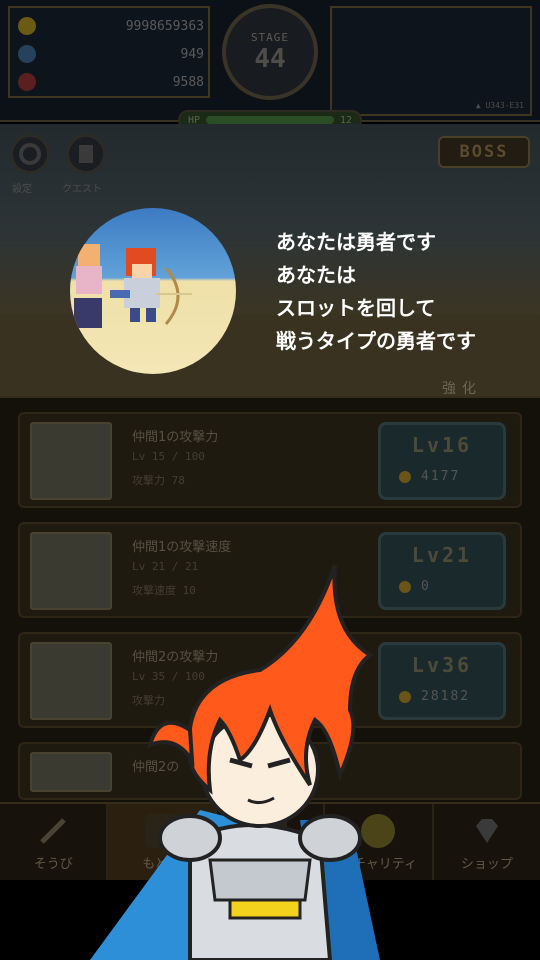 Image resolution: width=540 pixels, height=960 pixels. I want to click on diamond-icon, so click(486, 831).